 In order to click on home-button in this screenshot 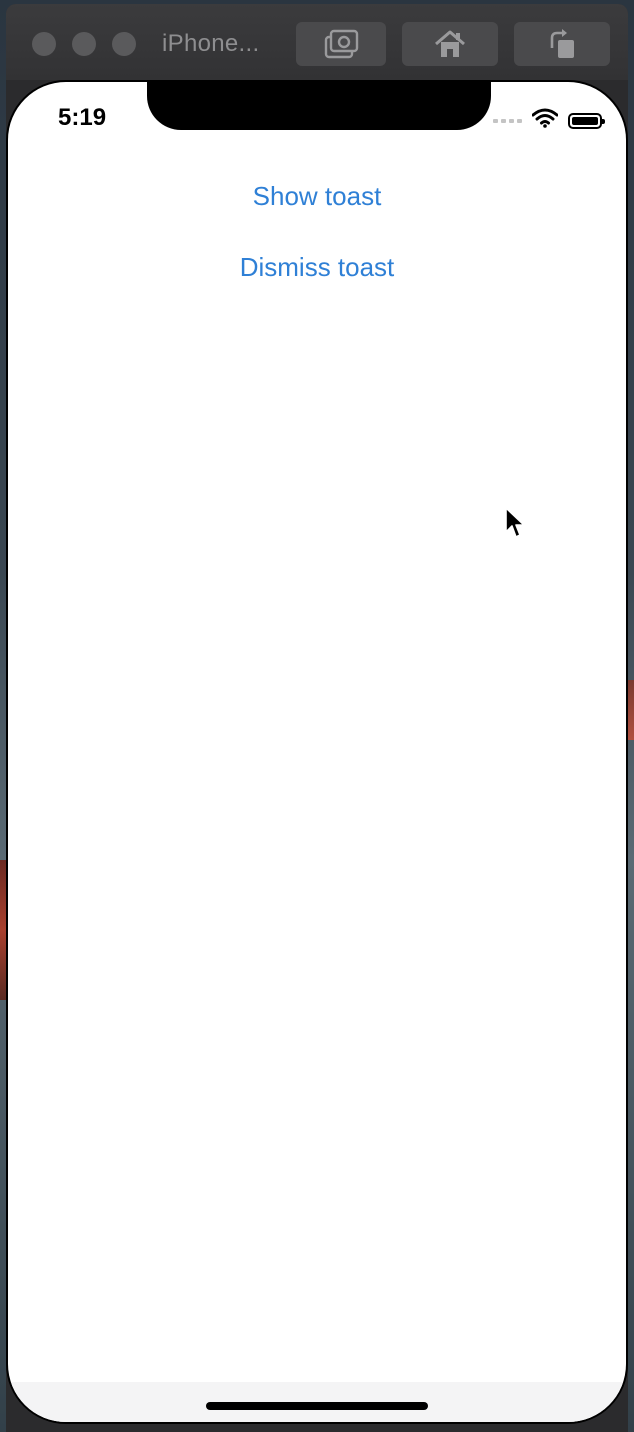, I will do `click(450, 44)`.